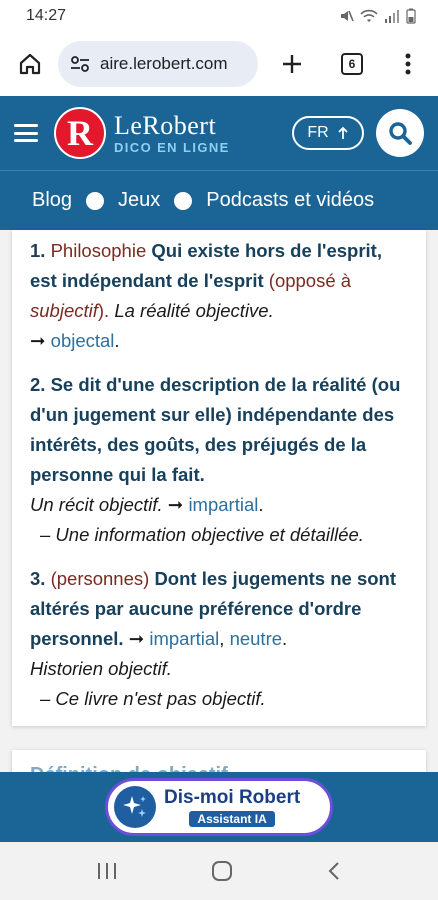 The width and height of the screenshot is (438, 900). What do you see at coordinates (107, 871) in the screenshot?
I see `recent-apps-icon` at bounding box center [107, 871].